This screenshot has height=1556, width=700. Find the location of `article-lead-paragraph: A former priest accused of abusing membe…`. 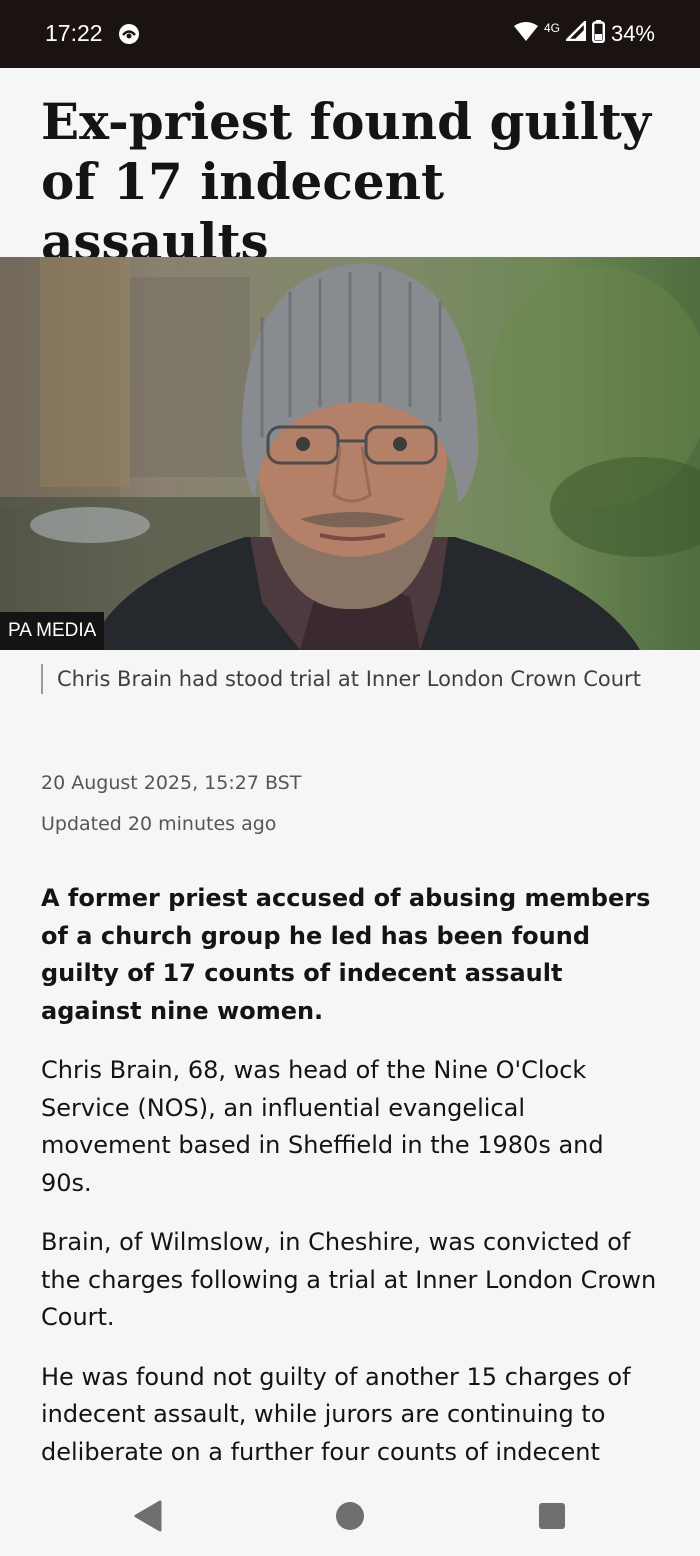

article-lead-paragraph: A former priest accused of abusing membe… is located at coordinates (346, 954).